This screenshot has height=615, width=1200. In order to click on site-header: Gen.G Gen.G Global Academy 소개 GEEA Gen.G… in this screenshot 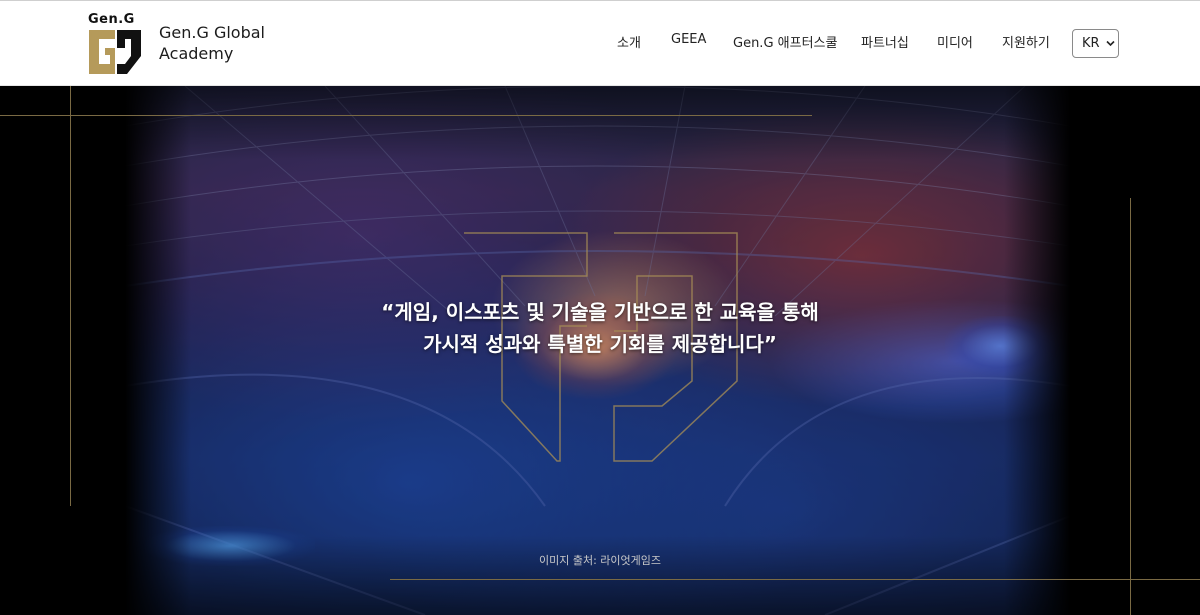, I will do `click(600, 43)`.